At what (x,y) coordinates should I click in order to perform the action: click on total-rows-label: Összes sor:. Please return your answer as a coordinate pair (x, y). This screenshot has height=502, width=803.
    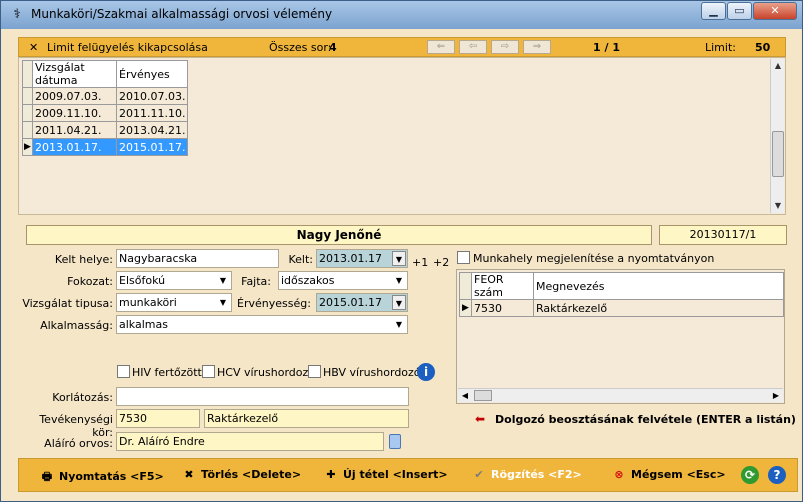
    Looking at the image, I should click on (300, 47).